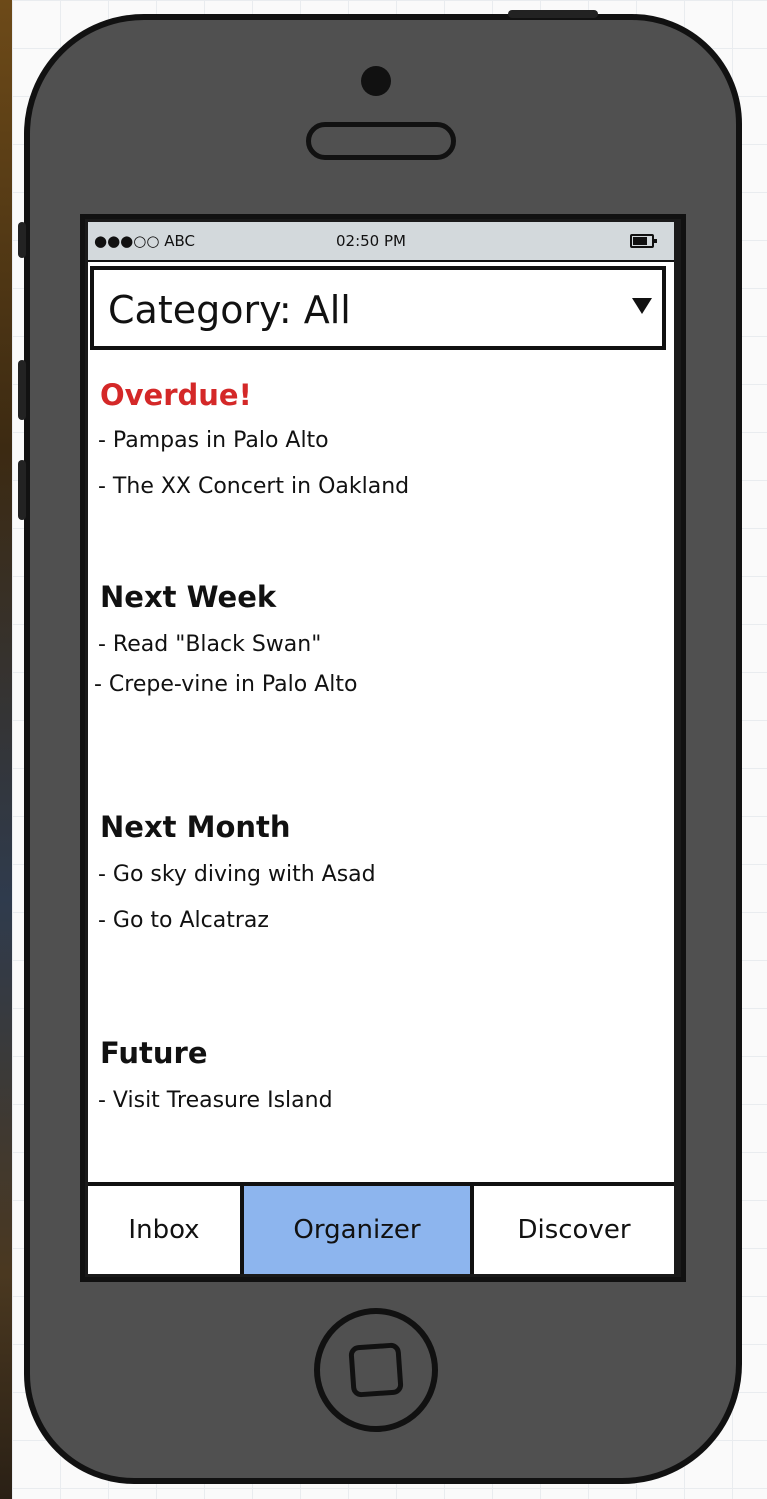 This screenshot has width=767, height=1499. What do you see at coordinates (176, 395) in the screenshot?
I see `section-title-overdue: Overdue!` at bounding box center [176, 395].